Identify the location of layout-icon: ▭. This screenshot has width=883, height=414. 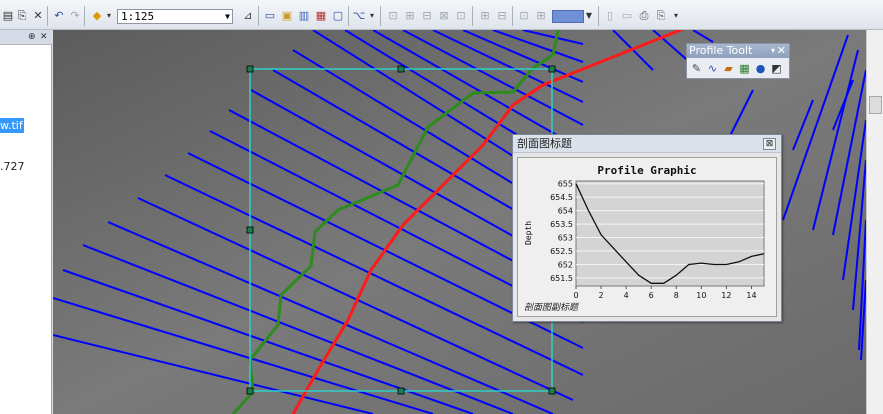
(270, 16).